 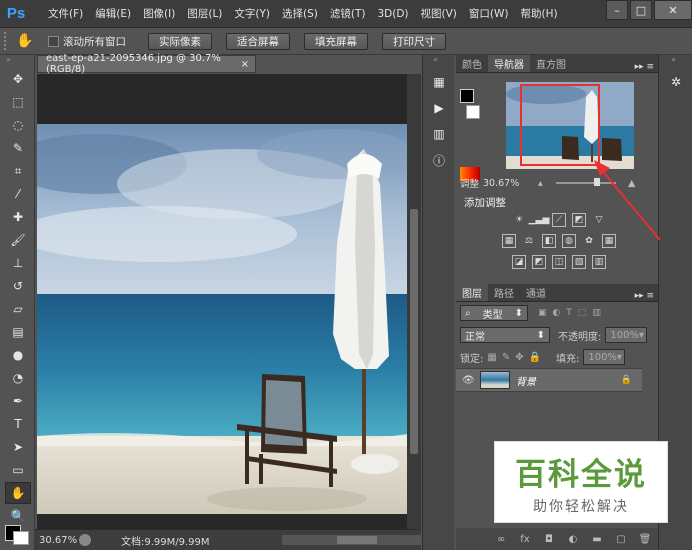 I want to click on black-white-icon: ◧, so click(x=549, y=241).